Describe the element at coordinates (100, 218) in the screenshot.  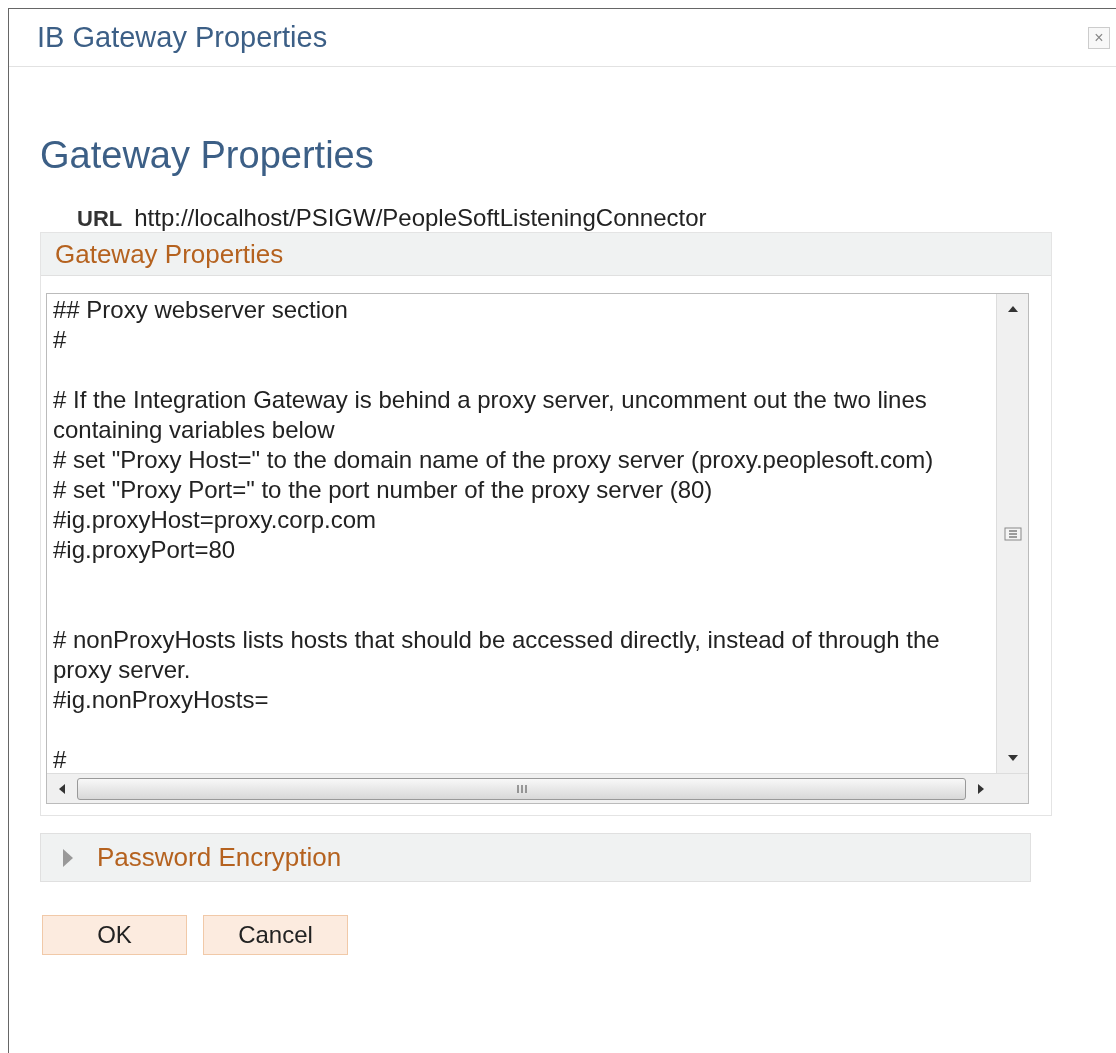
I see `url-label: URL` at that location.